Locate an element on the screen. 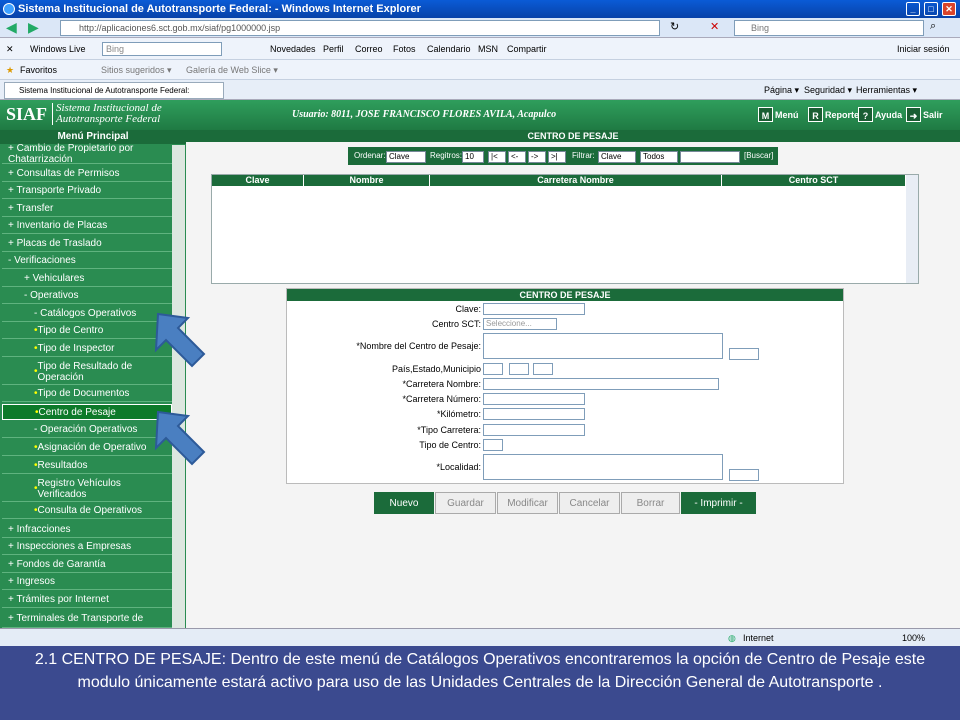 This screenshot has height=720, width=960. link-msn: MSN is located at coordinates (488, 49).